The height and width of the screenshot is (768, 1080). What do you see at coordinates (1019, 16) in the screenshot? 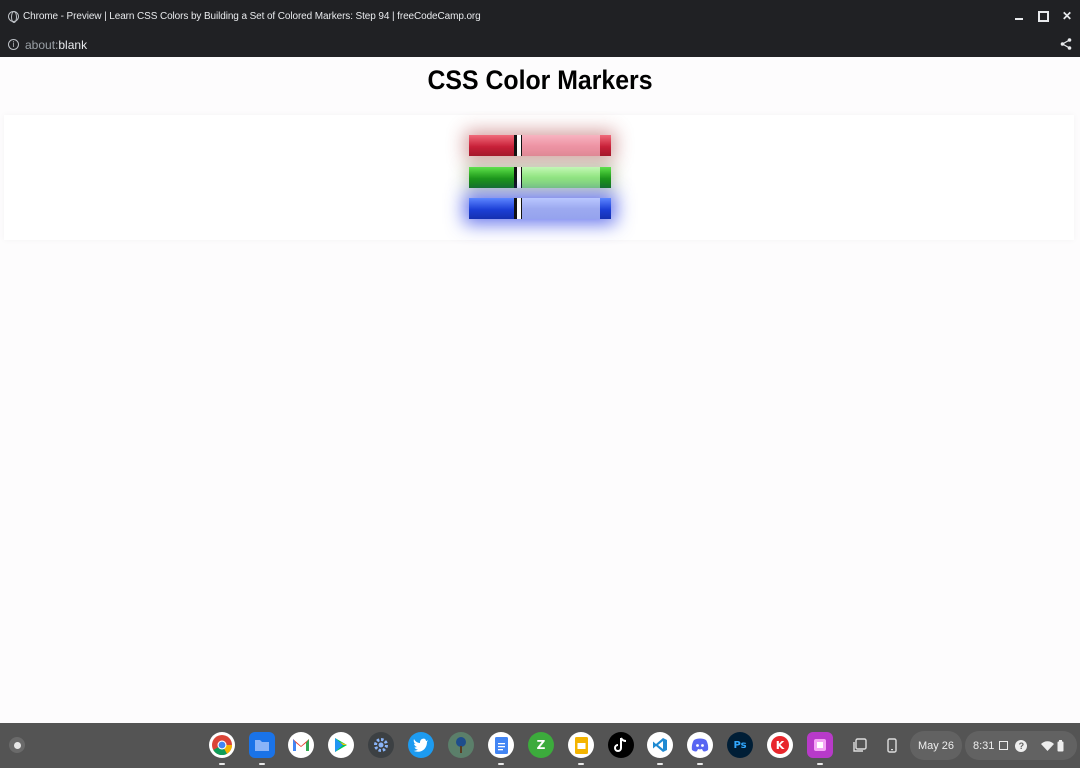
I see `minimize-icon` at bounding box center [1019, 16].